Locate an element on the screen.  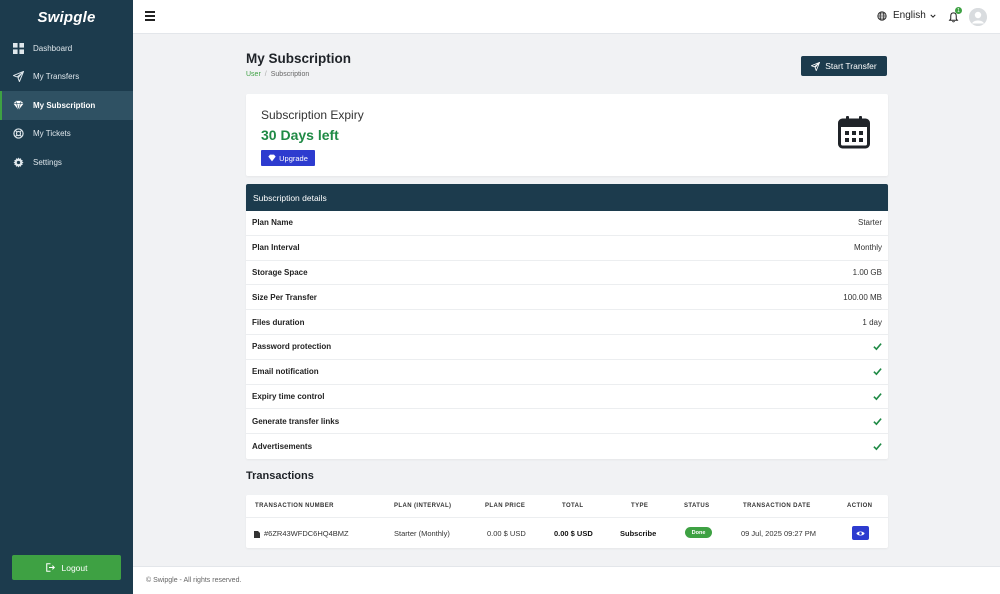
plan-cell: Starter (Monthly) is located at coordinates (422, 533).